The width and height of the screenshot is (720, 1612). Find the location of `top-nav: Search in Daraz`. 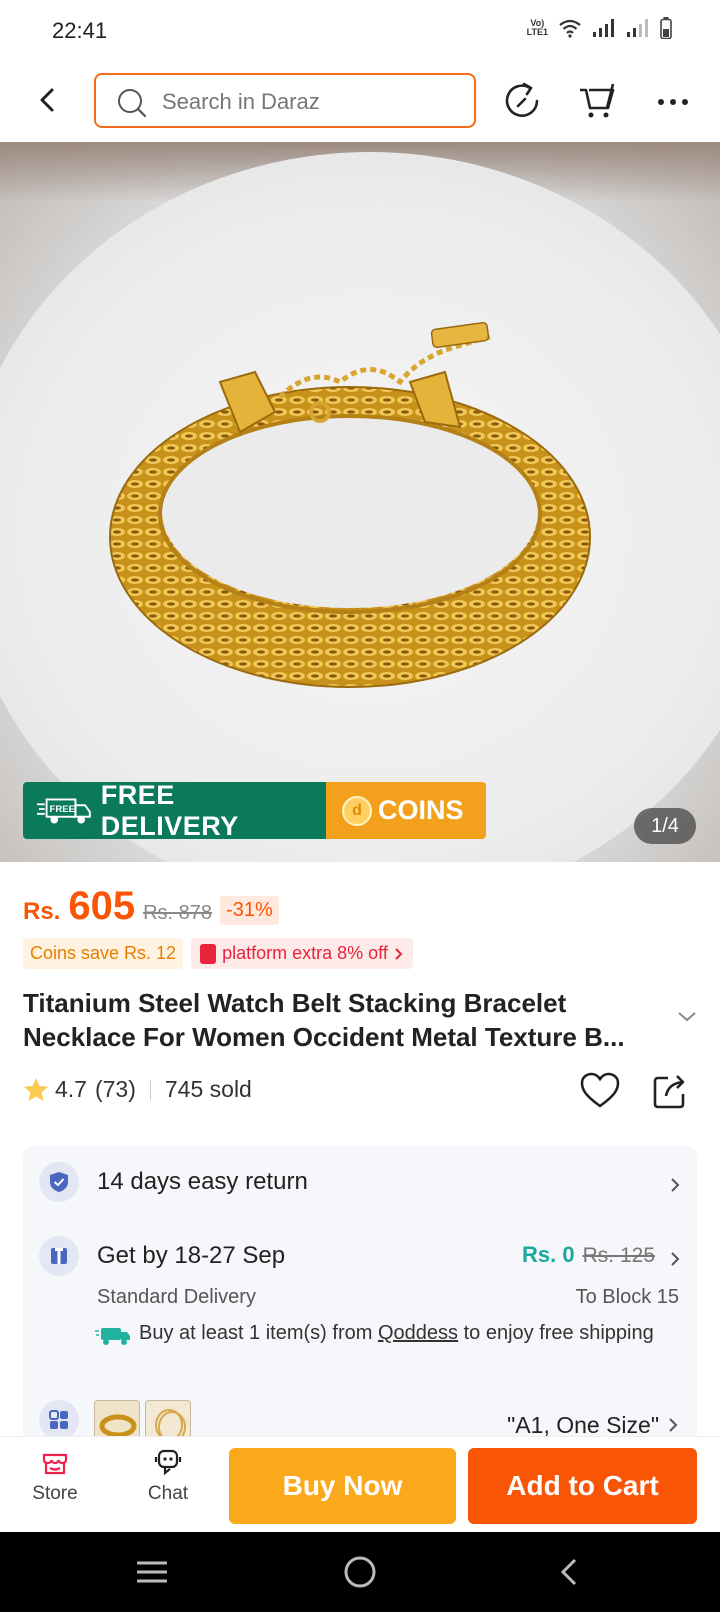

top-nav: Search in Daraz is located at coordinates (360, 101).